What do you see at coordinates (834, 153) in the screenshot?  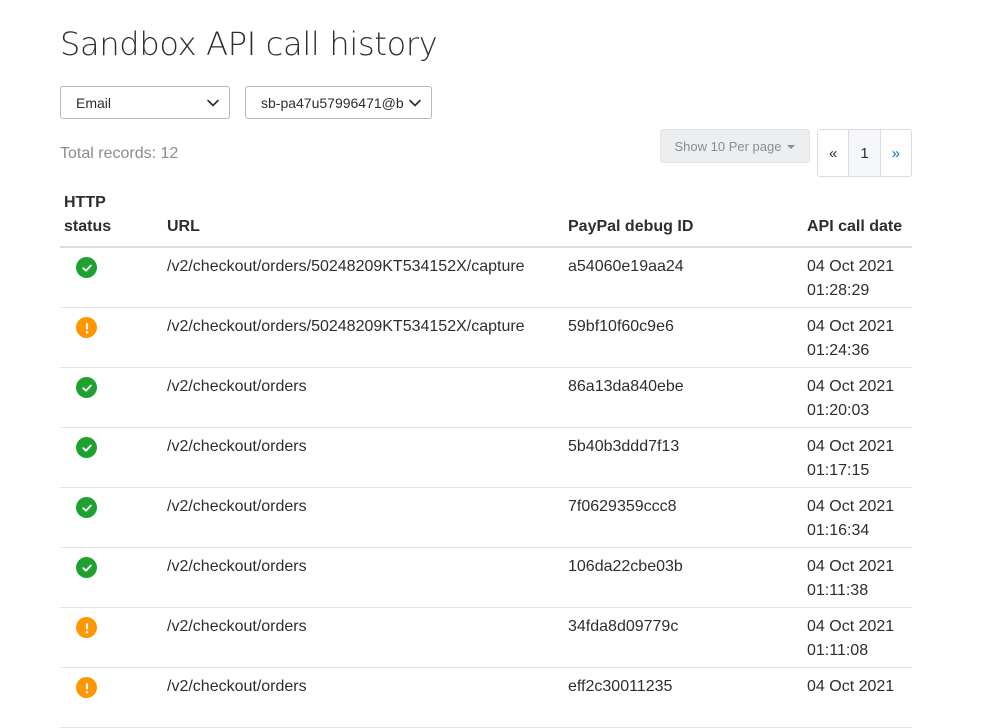 I see `pagination-prev-button: «` at bounding box center [834, 153].